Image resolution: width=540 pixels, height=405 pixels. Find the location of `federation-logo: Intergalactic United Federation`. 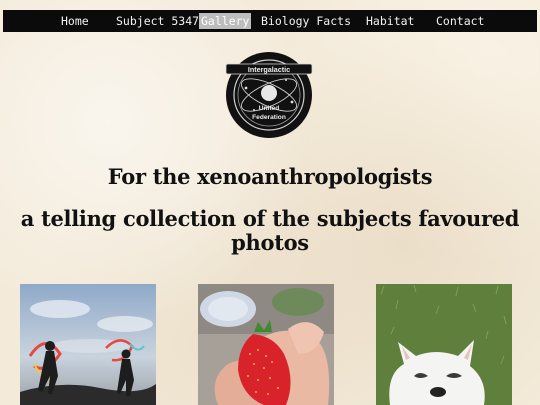

federation-logo: Intergalactic United Federation is located at coordinates (269, 95).